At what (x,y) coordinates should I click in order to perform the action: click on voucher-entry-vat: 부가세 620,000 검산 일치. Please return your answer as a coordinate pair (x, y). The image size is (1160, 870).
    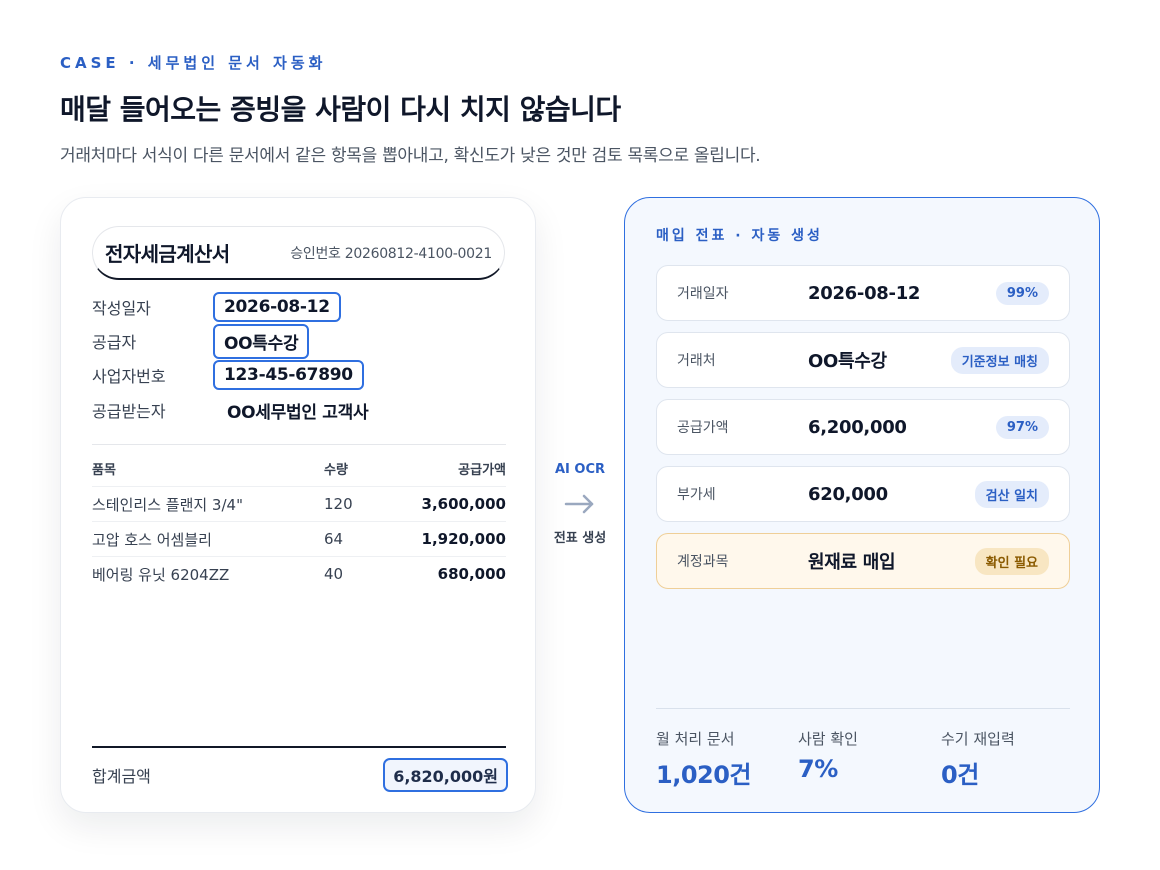
    Looking at the image, I should click on (863, 494).